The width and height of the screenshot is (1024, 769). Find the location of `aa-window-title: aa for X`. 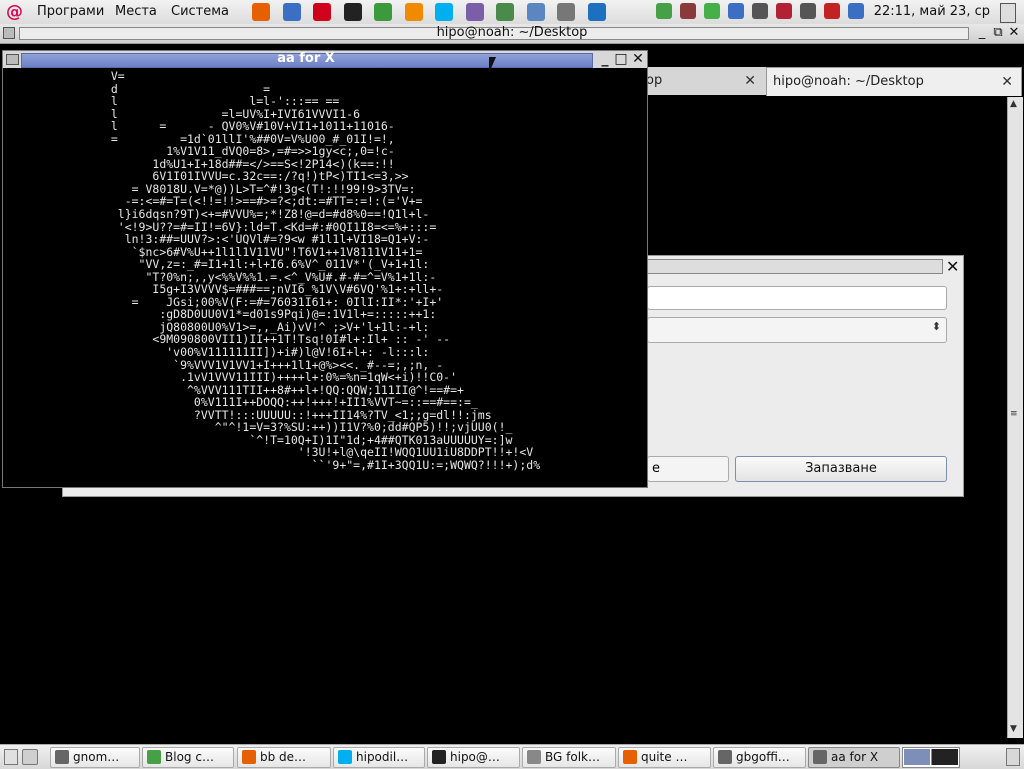

aa-window-title: aa for X is located at coordinates (306, 58).